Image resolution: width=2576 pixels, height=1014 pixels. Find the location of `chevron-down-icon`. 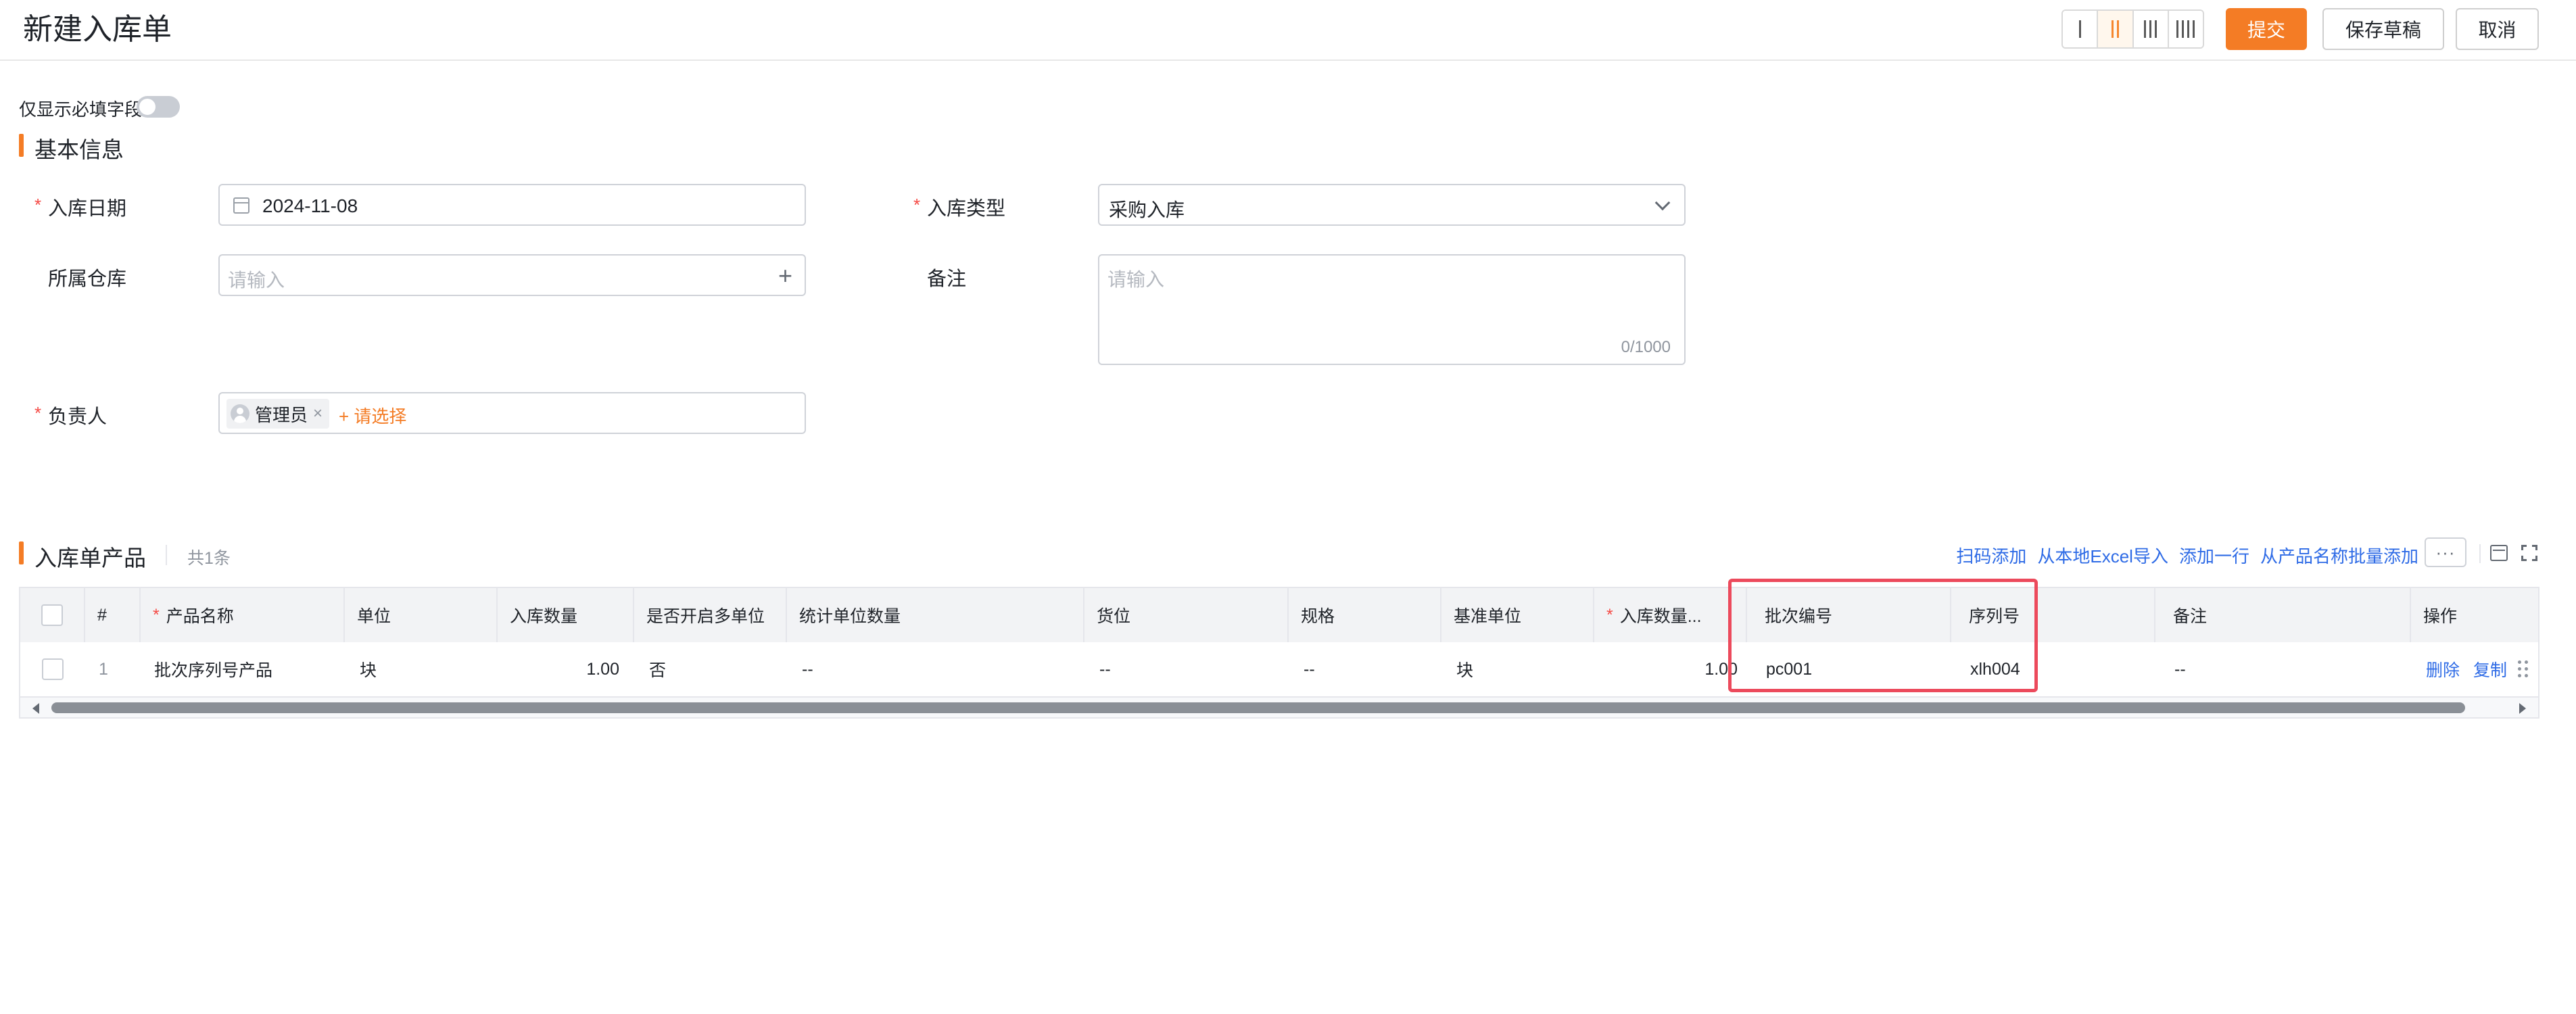

chevron-down-icon is located at coordinates (1662, 203).